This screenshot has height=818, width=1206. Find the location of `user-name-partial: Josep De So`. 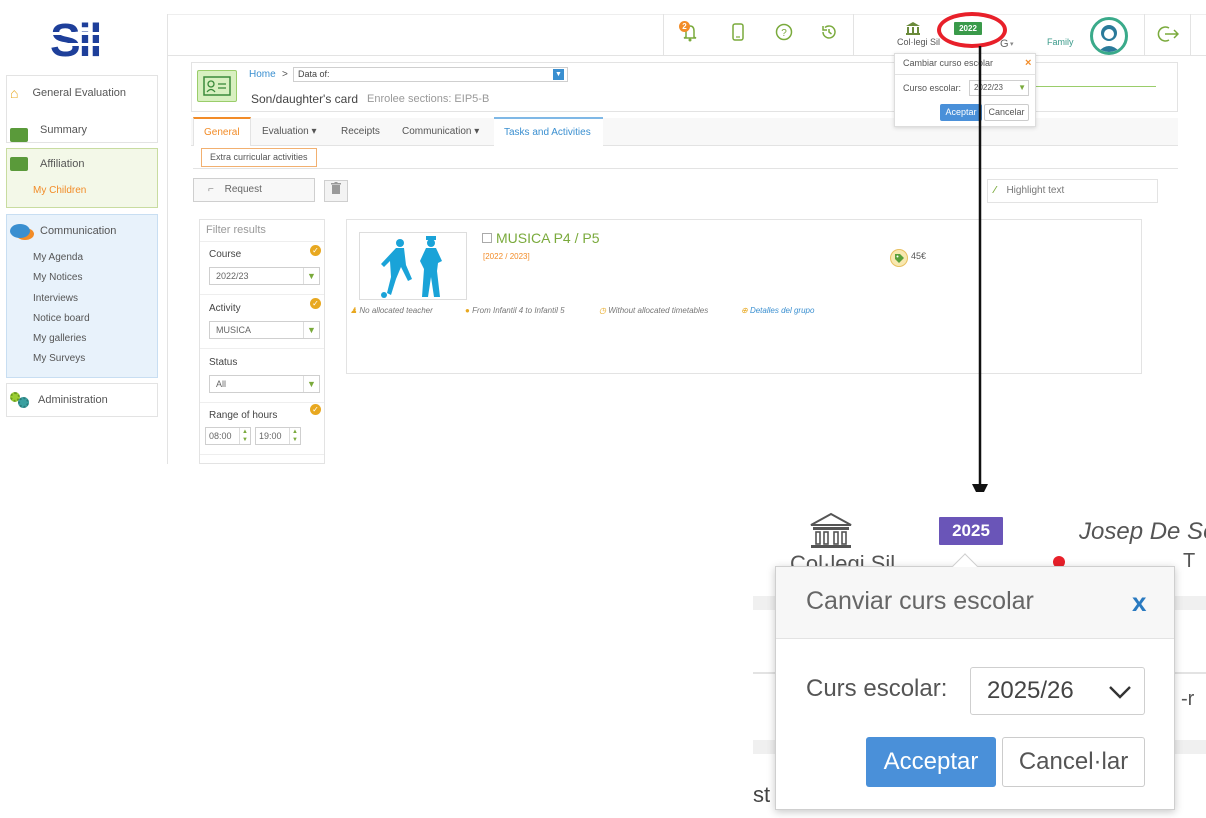

user-name-partial: Josep De So is located at coordinates (1142, 532).